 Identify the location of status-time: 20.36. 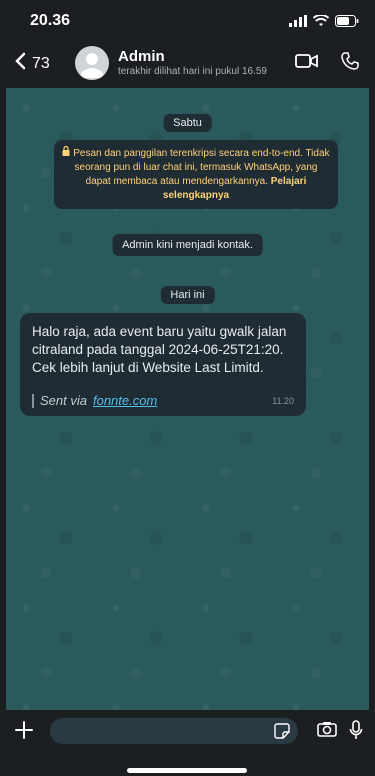
(50, 20).